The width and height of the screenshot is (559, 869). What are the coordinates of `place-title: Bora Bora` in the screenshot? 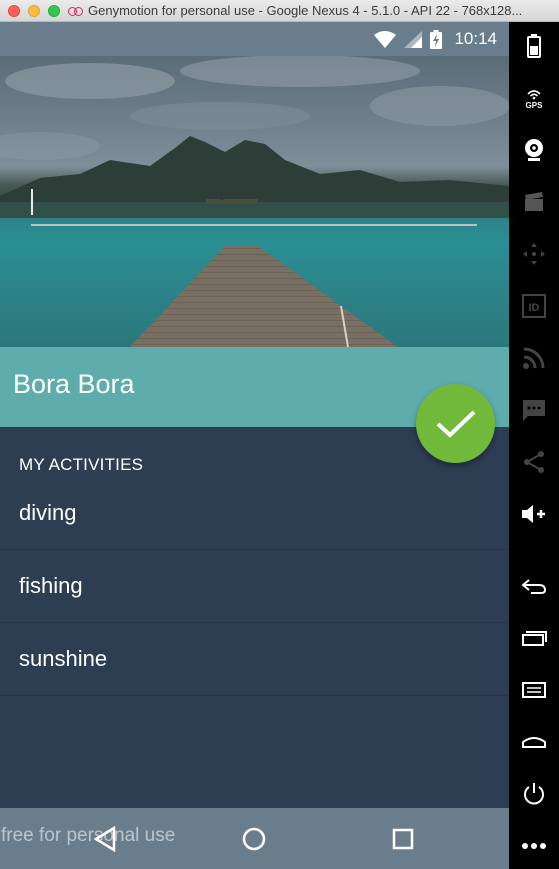 It's located at (74, 384).